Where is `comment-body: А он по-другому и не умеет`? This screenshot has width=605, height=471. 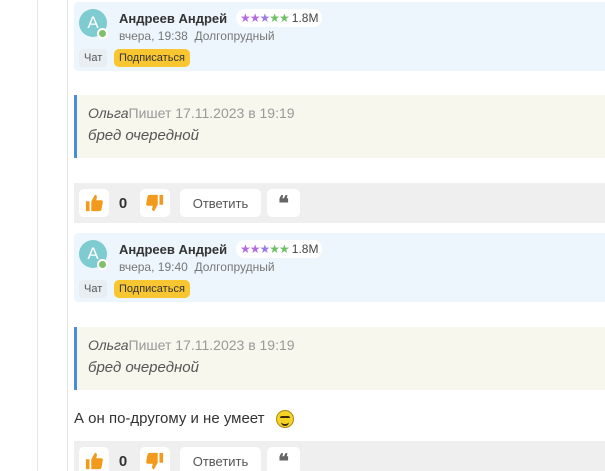 comment-body: А он по-другому и не умеет is located at coordinates (184, 418).